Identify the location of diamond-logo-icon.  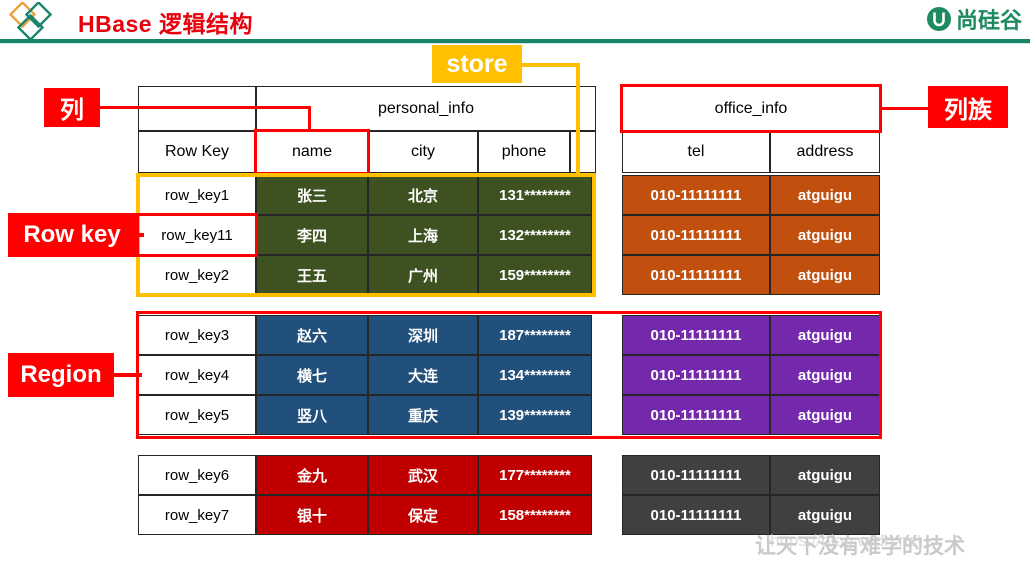
(38, 21).